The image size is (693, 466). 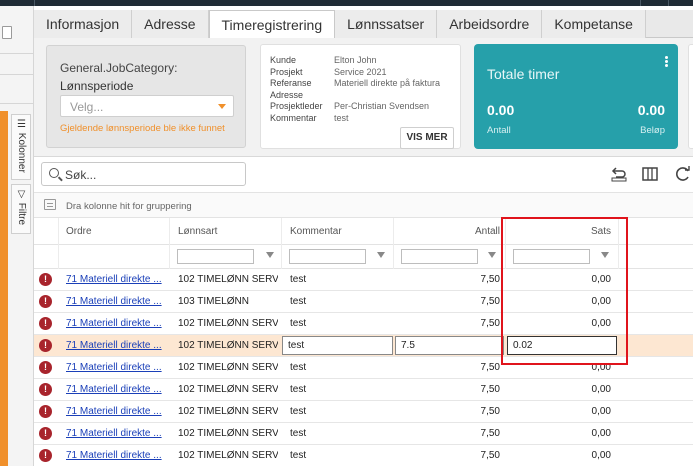 What do you see at coordinates (17, 236) in the screenshot?
I see `left-side-strip: ☰ Kolonner ▽ Filtre` at bounding box center [17, 236].